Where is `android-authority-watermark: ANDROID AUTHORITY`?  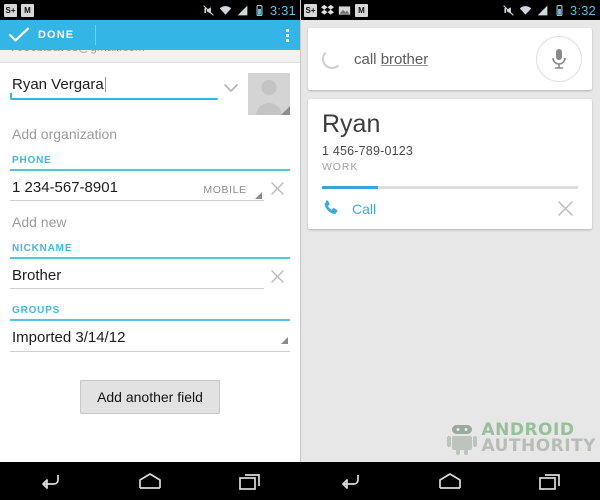 android-authority-watermark: ANDROID AUTHORITY is located at coordinates (520, 439).